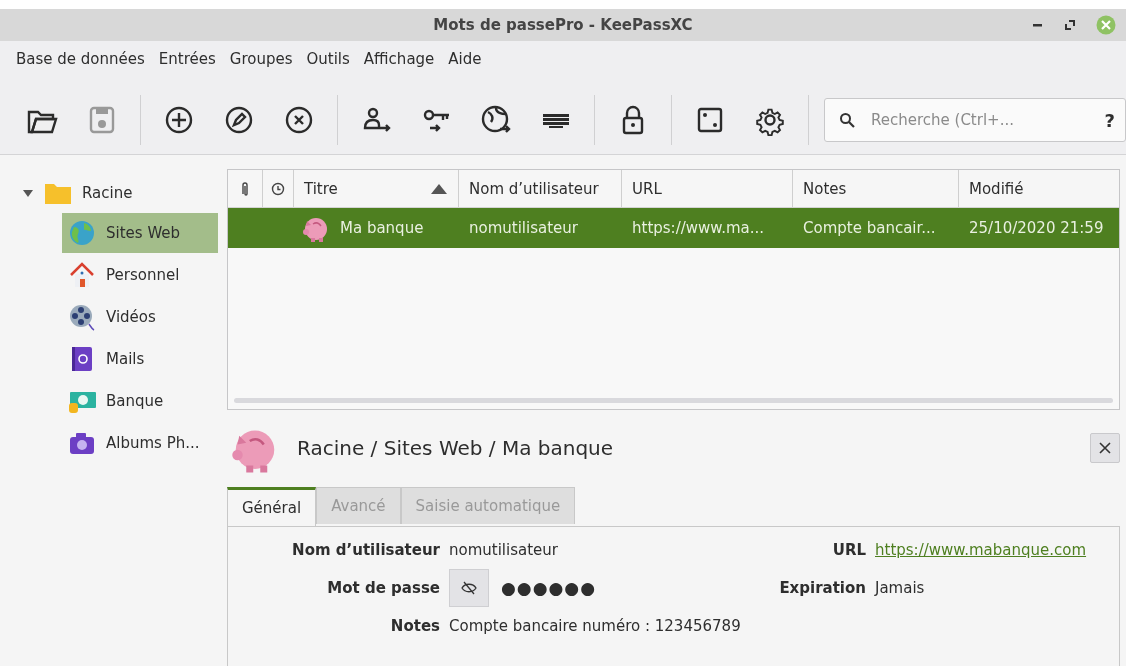 Image resolution: width=1126 pixels, height=666 pixels. Describe the element at coordinates (876, 188) in the screenshot. I see `column-header: Notes` at that location.